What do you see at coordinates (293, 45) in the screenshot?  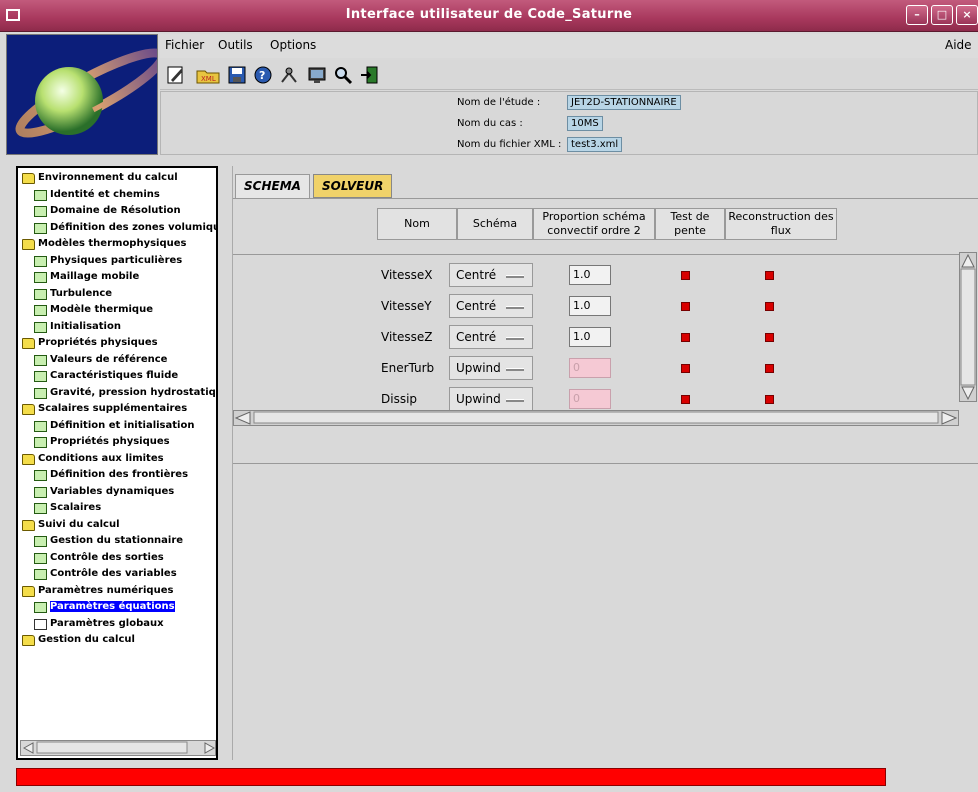 I see `menu-options: Options` at bounding box center [293, 45].